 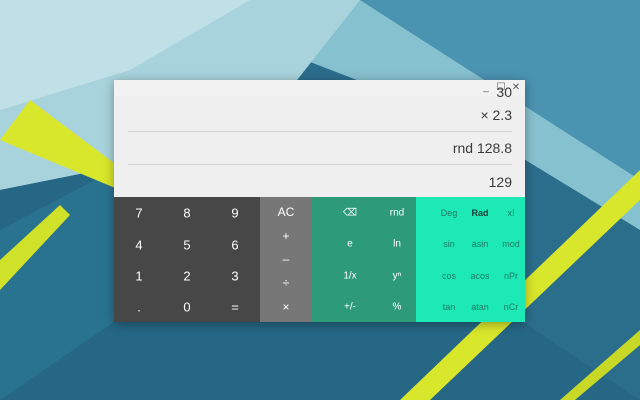 What do you see at coordinates (397, 307) in the screenshot?
I see `key-percent: %` at bounding box center [397, 307].